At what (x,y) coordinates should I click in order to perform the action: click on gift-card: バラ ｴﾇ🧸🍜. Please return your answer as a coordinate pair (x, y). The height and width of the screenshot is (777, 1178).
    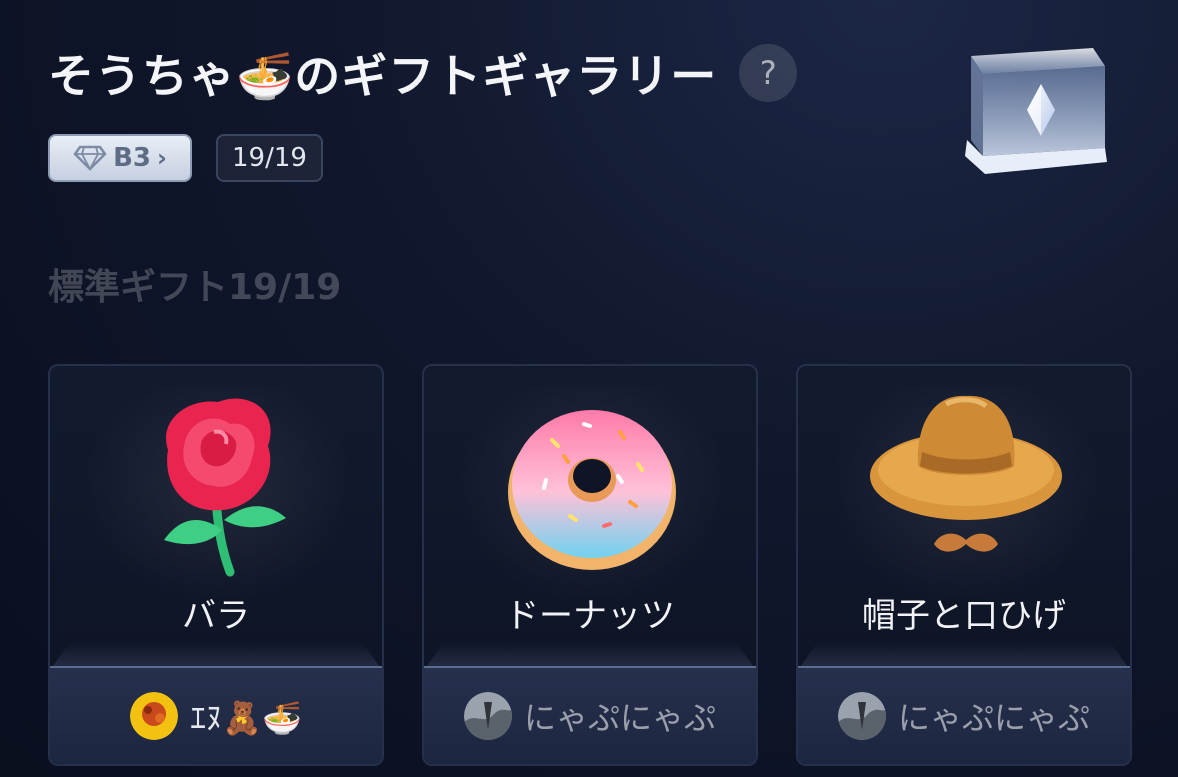
    Looking at the image, I should click on (216, 565).